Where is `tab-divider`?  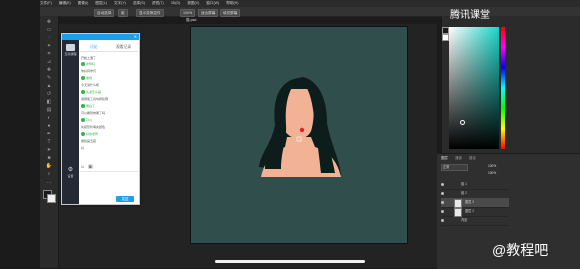 tab-divider is located at coordinates (109, 51).